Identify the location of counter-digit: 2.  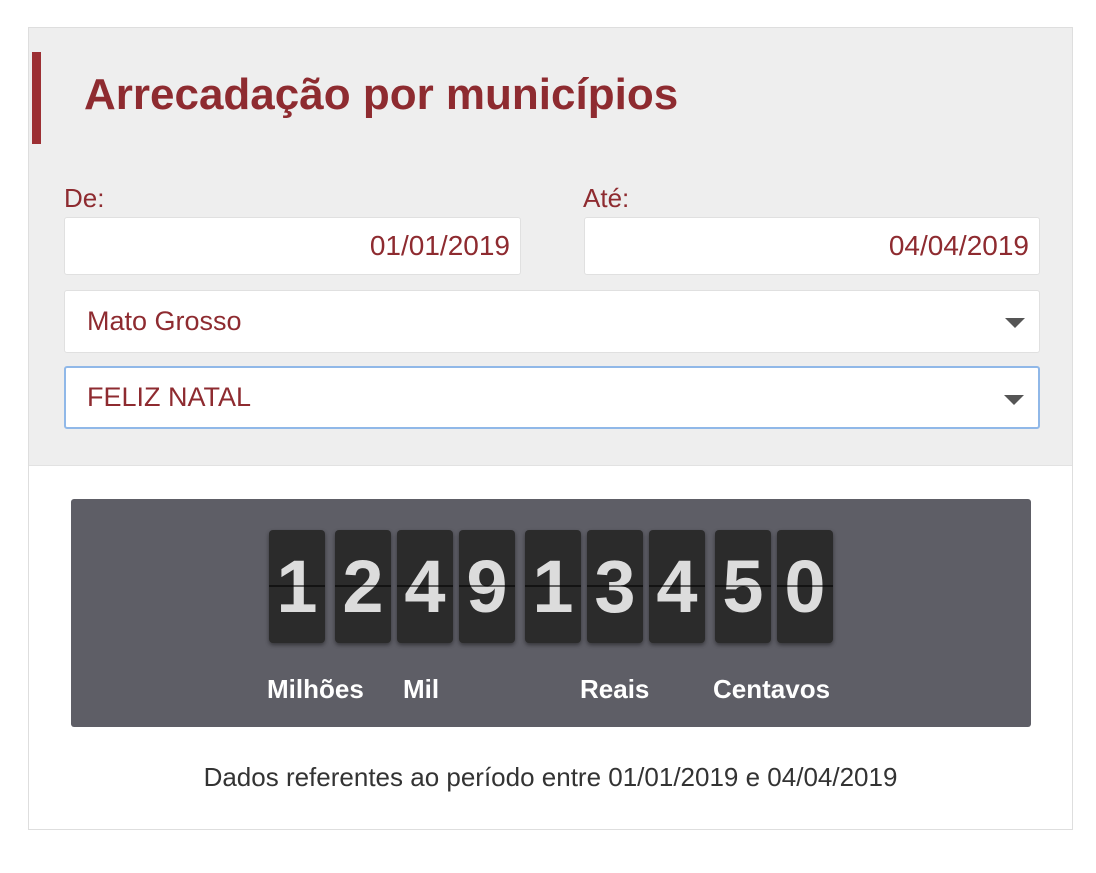
(363, 586).